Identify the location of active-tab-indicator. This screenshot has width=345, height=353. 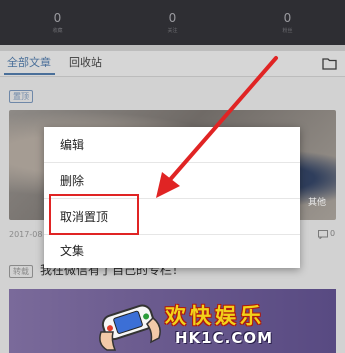
(29, 74).